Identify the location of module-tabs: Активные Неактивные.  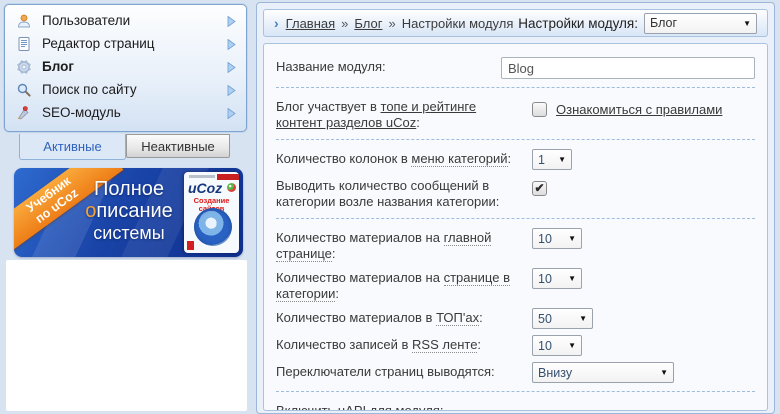
(126, 147).